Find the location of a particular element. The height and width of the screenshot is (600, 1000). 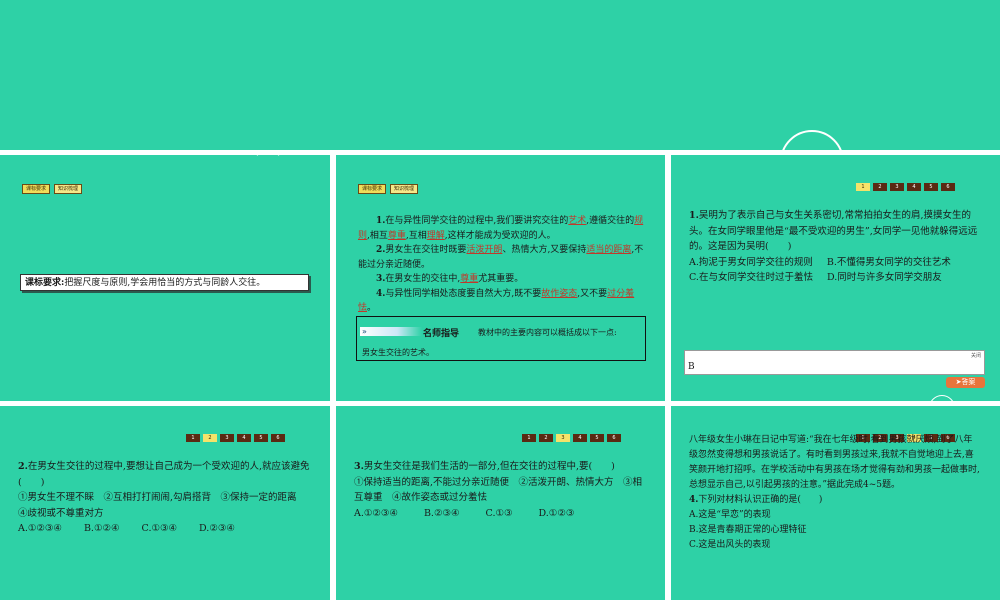

answer-value: B is located at coordinates (691, 367).